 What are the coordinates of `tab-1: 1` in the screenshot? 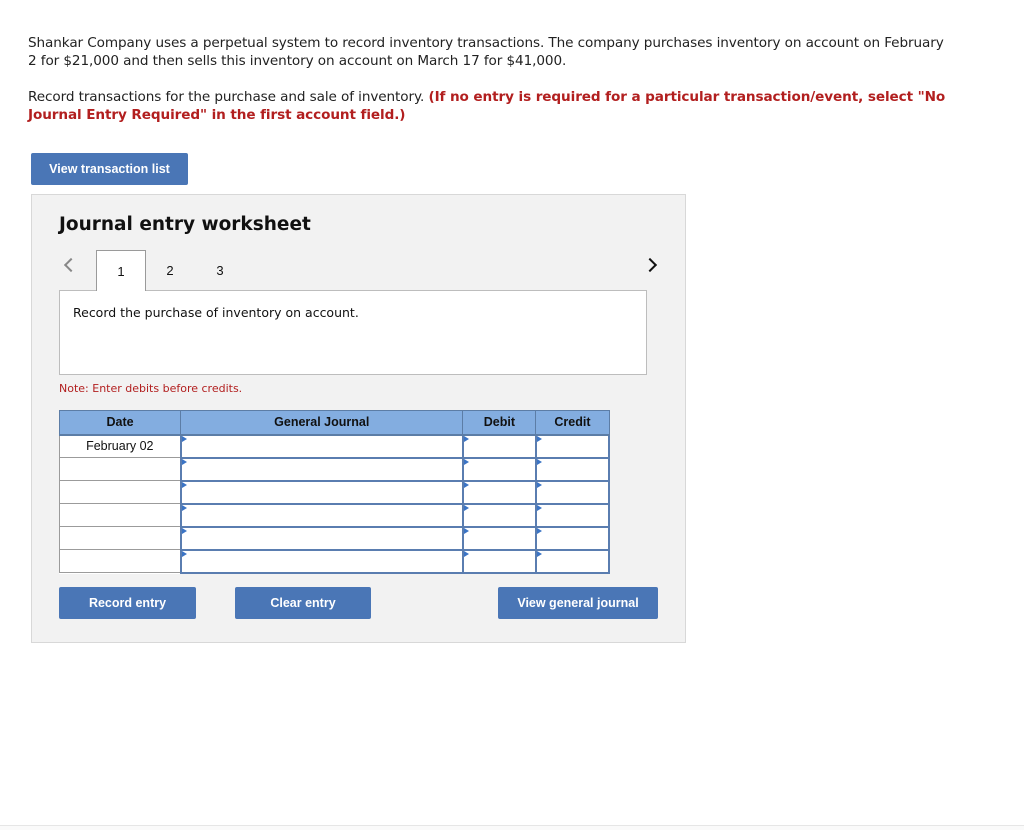 It's located at (121, 270).